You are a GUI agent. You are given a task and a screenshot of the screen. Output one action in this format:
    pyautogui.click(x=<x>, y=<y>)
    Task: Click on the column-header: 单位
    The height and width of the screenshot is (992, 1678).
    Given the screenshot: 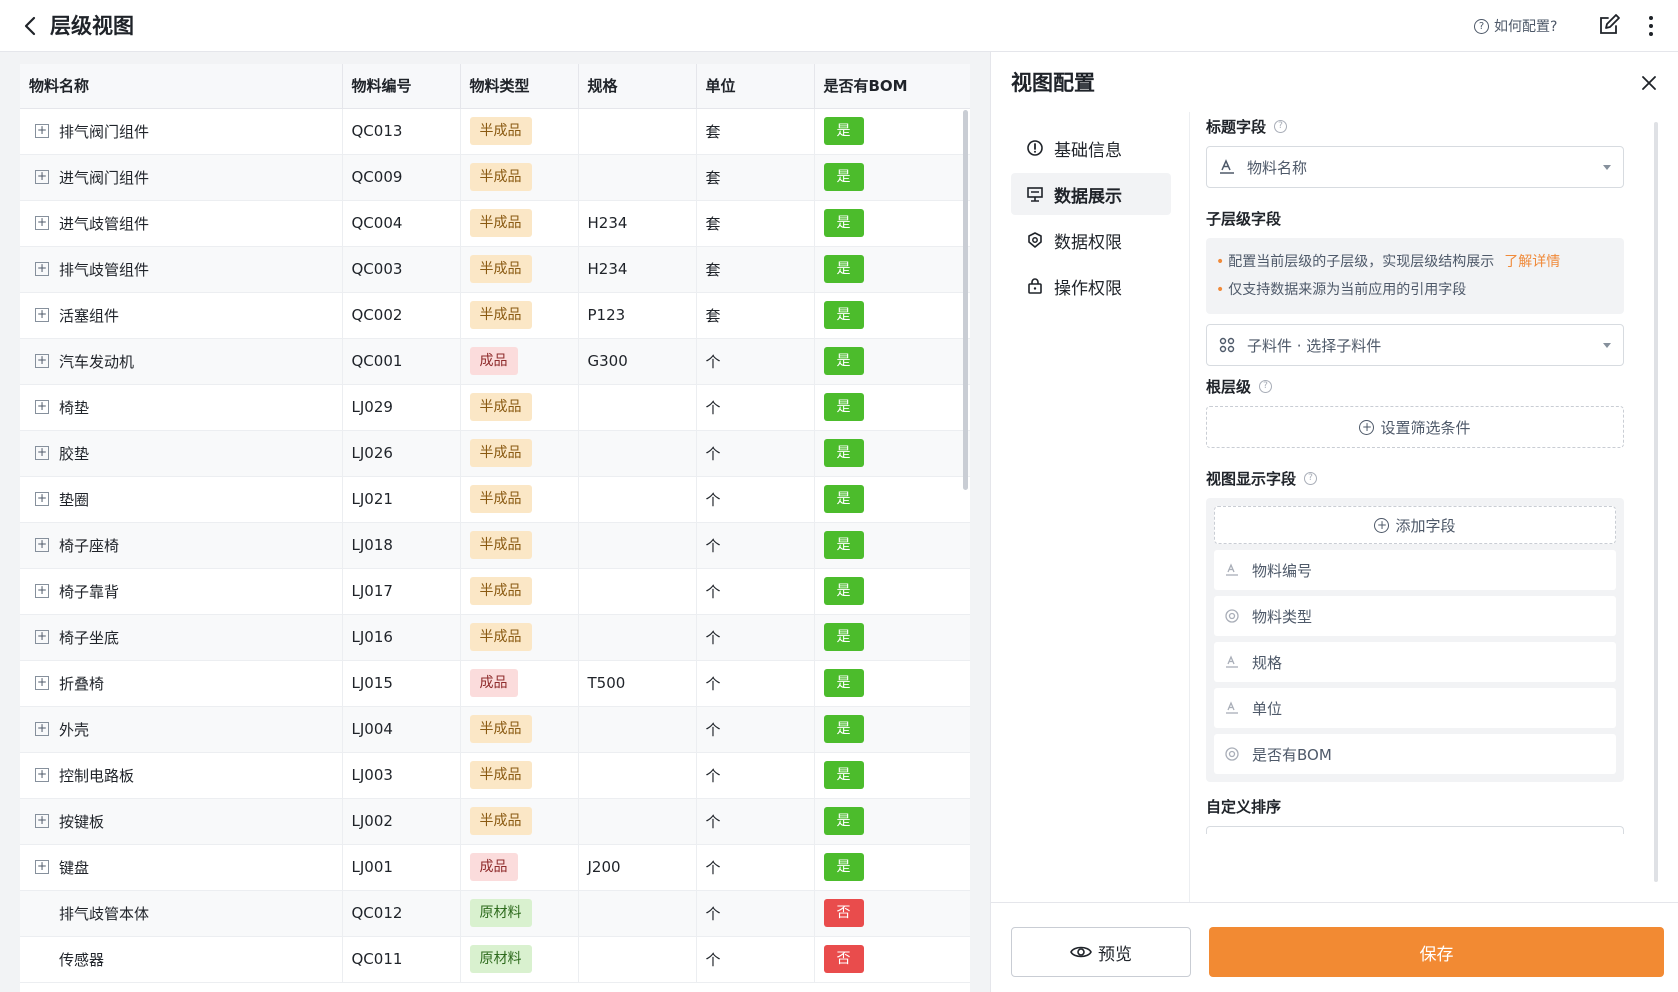 What is the action you would take?
    pyautogui.click(x=755, y=86)
    